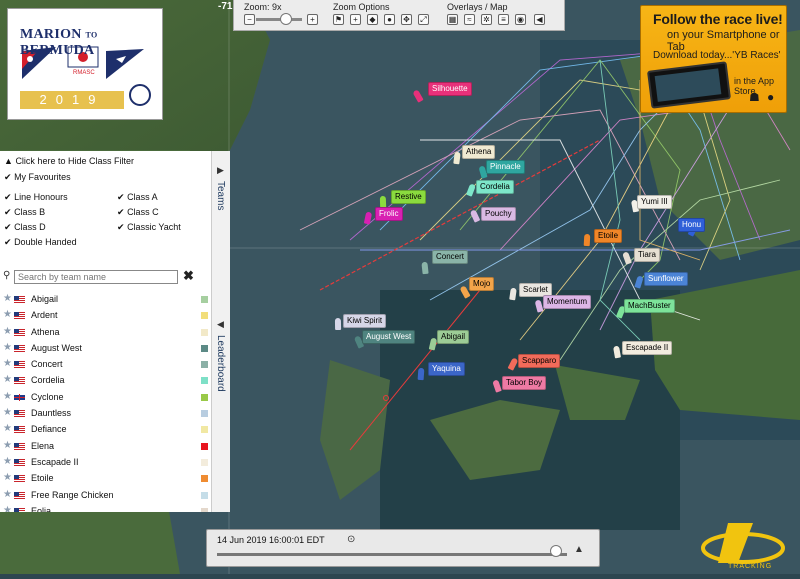 The width and height of the screenshot is (800, 579). Describe the element at coordinates (19, 381) in the screenshot. I see `us-flag-icon` at that location.